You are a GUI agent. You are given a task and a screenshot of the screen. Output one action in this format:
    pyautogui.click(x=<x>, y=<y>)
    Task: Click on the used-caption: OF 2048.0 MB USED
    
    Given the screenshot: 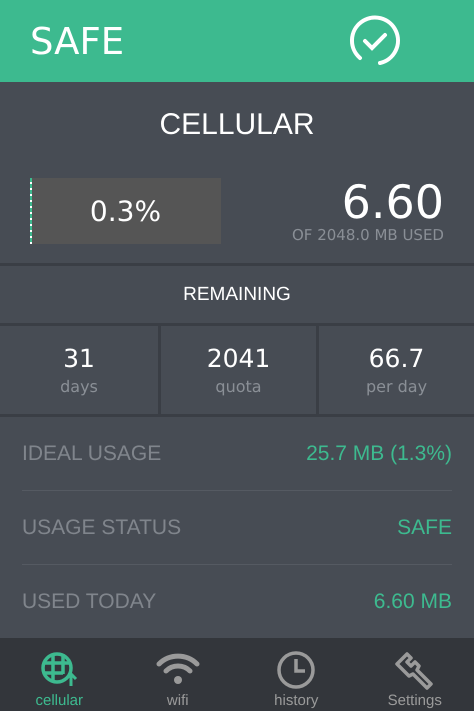 What is the action you would take?
    pyautogui.click(x=368, y=235)
    